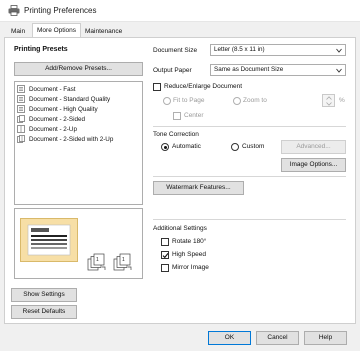 The image size is (360, 351). What do you see at coordinates (52, 89) in the screenshot?
I see `preset-label: Document - Fast` at bounding box center [52, 89].